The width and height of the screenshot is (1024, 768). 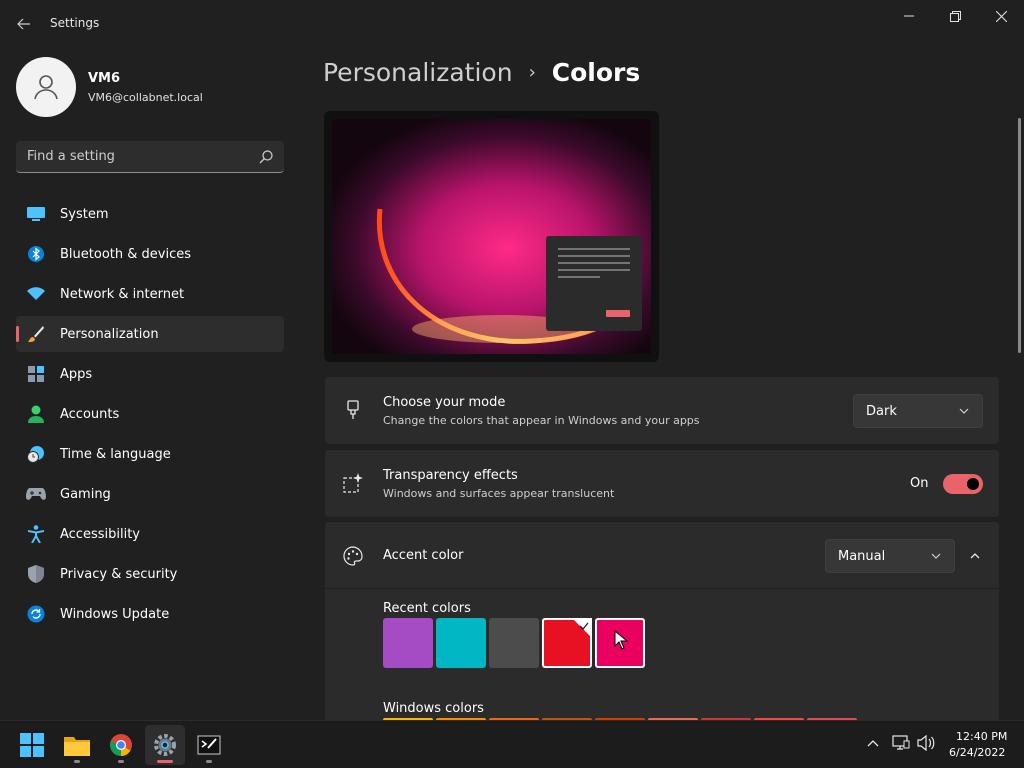 I want to click on mode-title: Choose your mode, so click(x=444, y=402).